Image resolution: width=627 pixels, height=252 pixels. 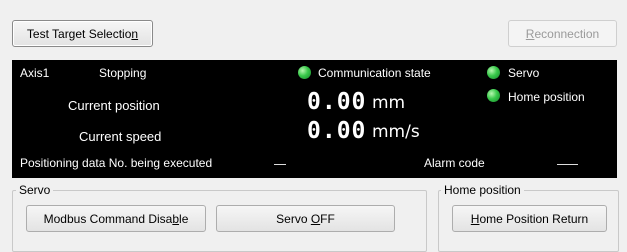 I want to click on servo-group-title: Servo, so click(x=35, y=190).